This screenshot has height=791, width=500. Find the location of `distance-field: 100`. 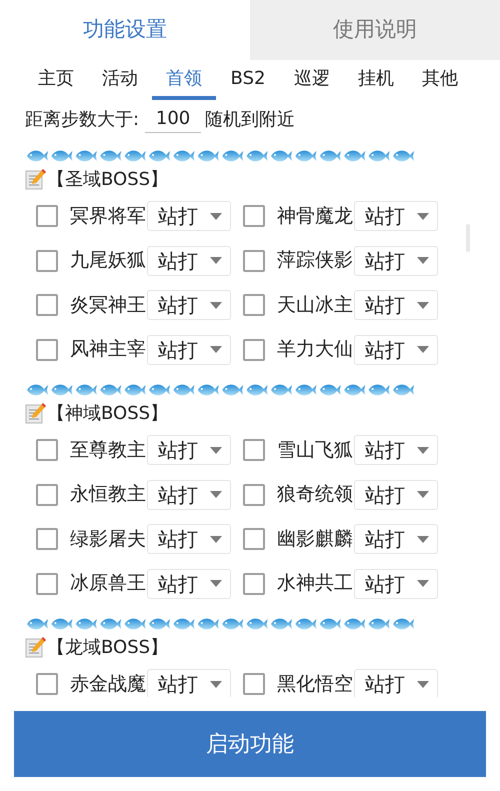

distance-field: 100 is located at coordinates (173, 119).